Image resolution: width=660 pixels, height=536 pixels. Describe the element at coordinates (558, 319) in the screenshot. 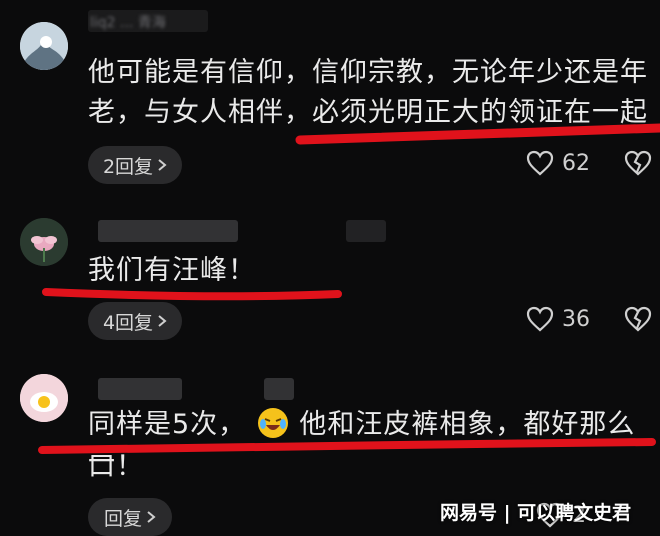

I see `like-button: 36` at that location.